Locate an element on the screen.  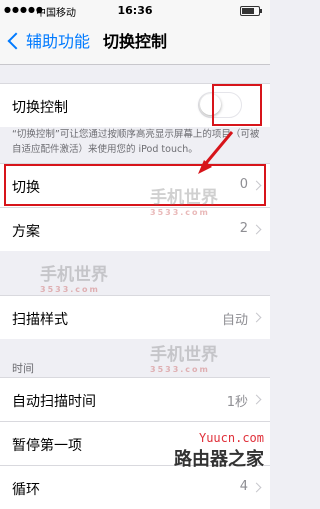
logo-brand: 路由器之家 is located at coordinates (219, 459).